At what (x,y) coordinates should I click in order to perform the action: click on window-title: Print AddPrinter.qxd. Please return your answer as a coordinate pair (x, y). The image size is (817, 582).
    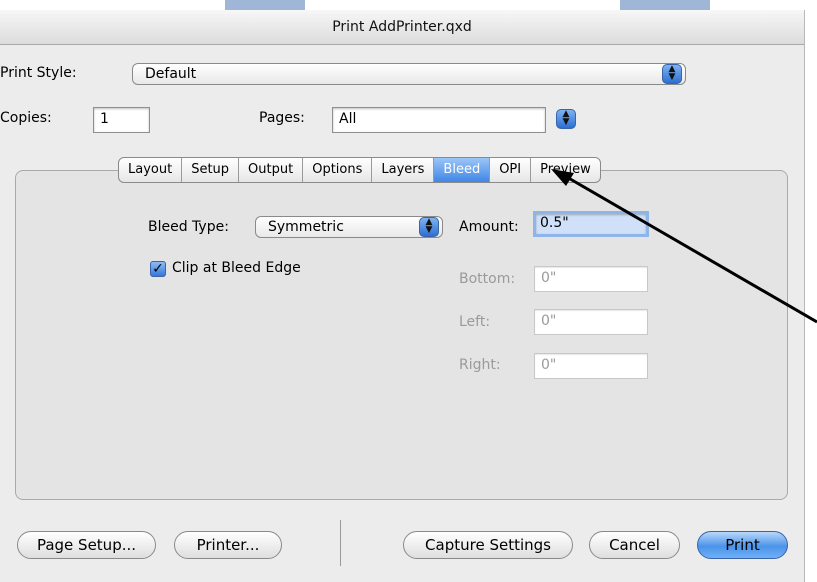
    Looking at the image, I should click on (402, 27).